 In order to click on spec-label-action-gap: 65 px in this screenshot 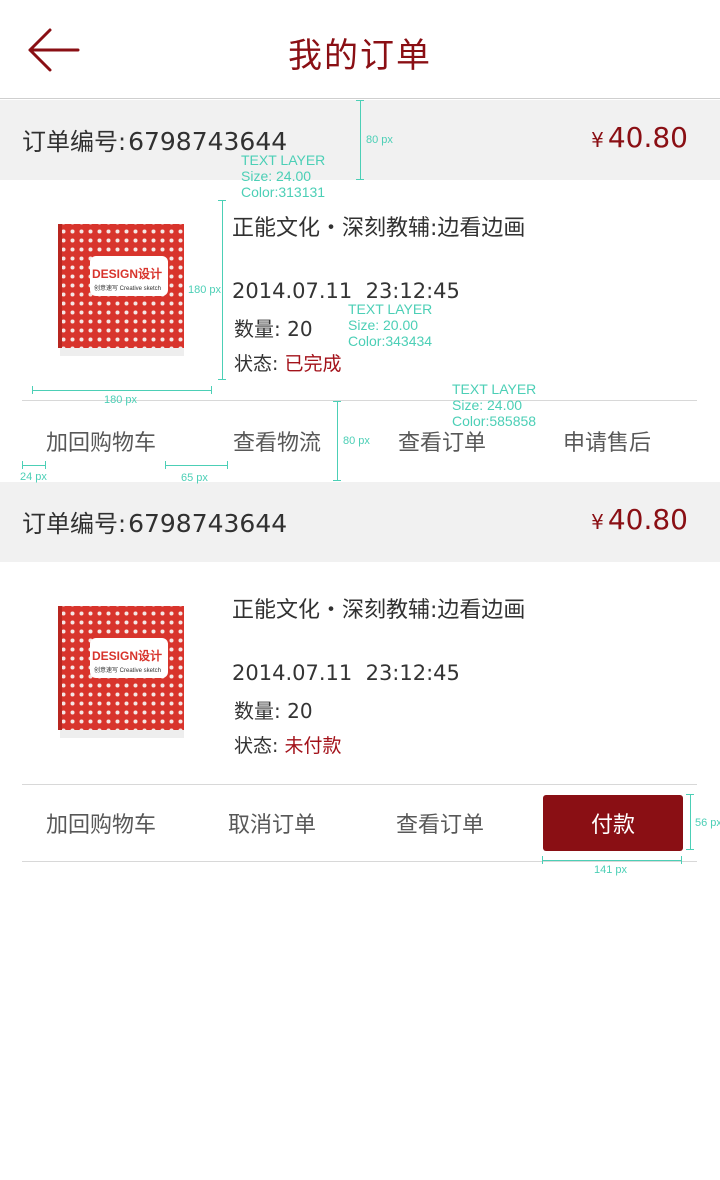, I will do `click(194, 478)`.